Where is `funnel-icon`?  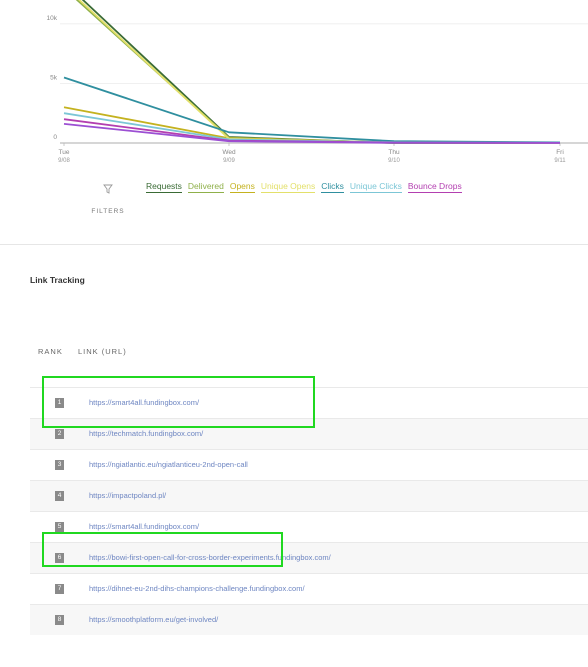 funnel-icon is located at coordinates (108, 189).